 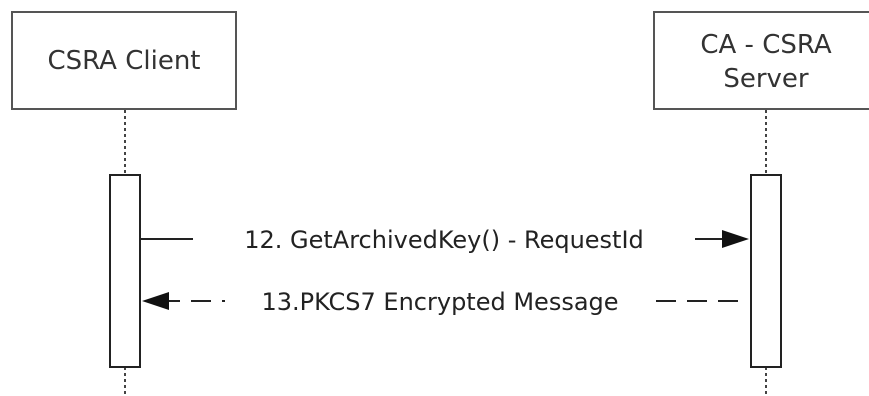 I want to click on client-activation-bar, so click(x=125, y=271).